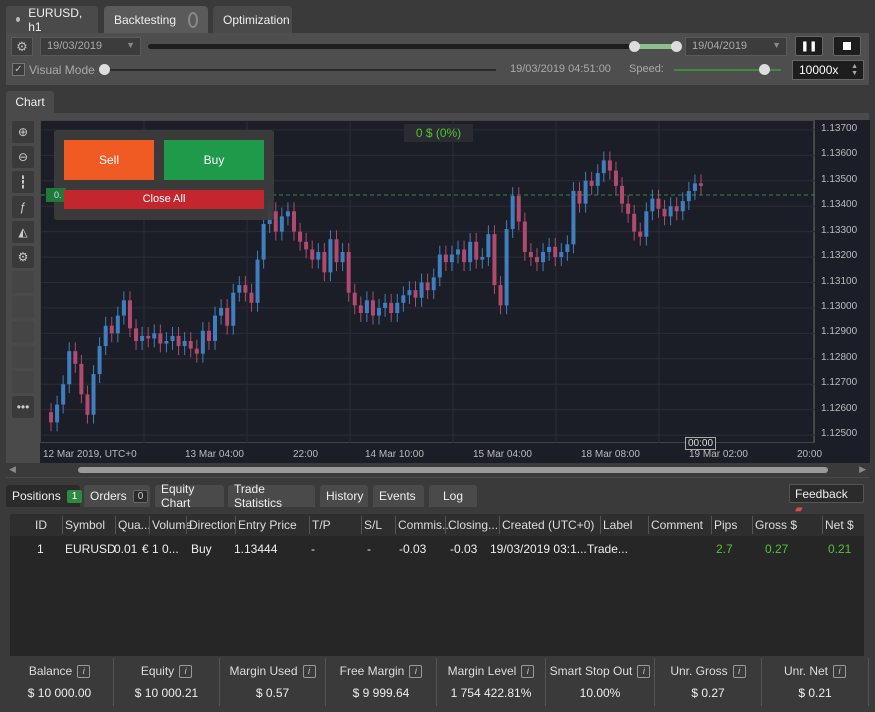 This screenshot has height=712, width=875. I want to click on scroll-left-icon: ◀, so click(12, 469).